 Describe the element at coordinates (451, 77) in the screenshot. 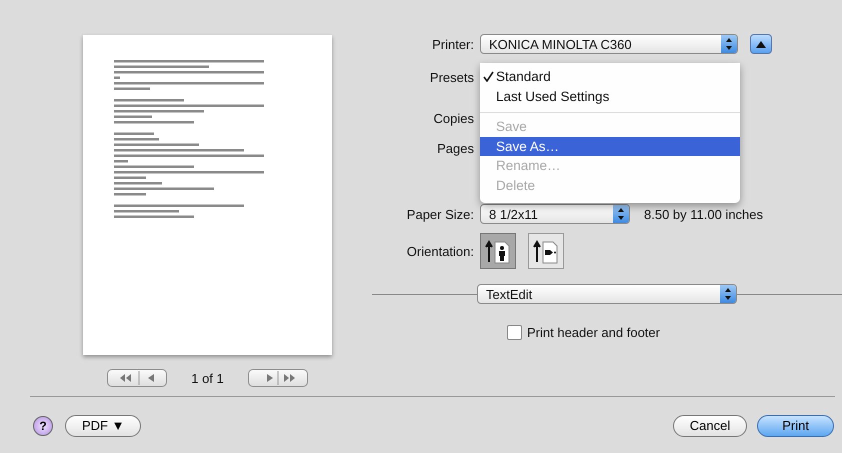

I see `presets-label: Presets` at that location.